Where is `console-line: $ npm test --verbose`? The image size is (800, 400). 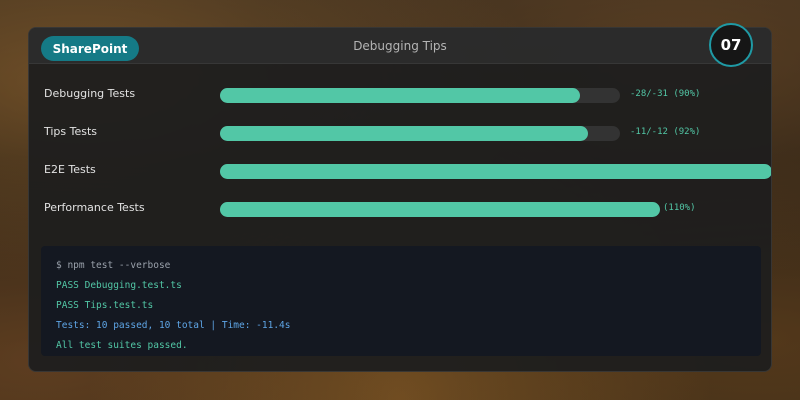 console-line: $ npm test --verbose is located at coordinates (113, 265).